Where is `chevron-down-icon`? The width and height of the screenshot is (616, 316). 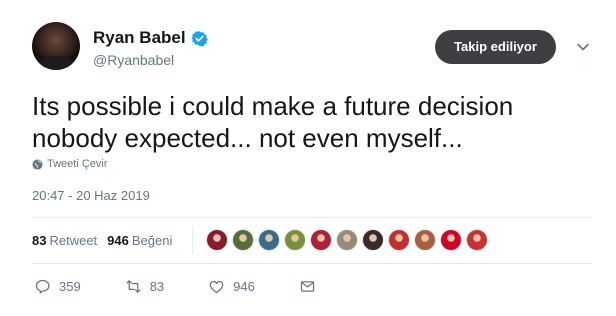 chevron-down-icon is located at coordinates (583, 47).